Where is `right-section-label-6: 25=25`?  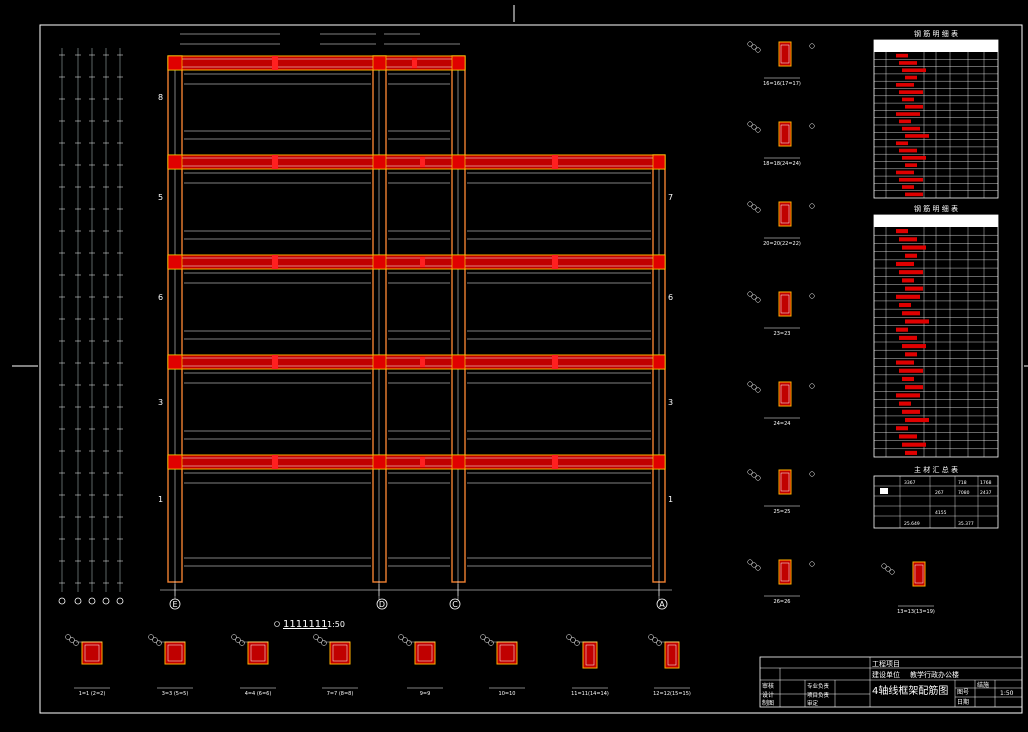 right-section-label-6: 25=25 is located at coordinates (782, 512).